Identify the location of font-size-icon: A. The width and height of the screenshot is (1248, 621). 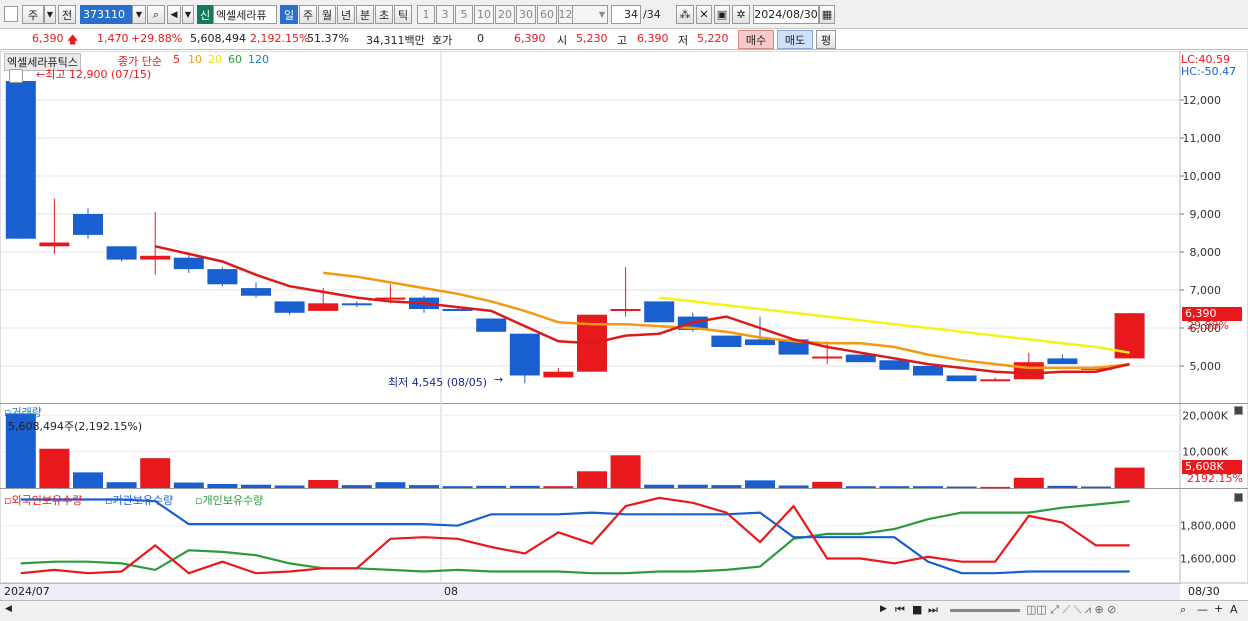
(1234, 609).